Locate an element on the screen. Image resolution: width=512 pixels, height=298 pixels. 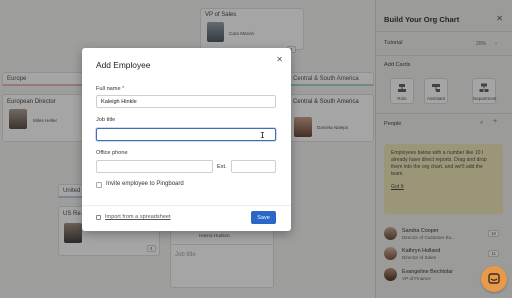
import-spreadsheet-link: Import from a spreadsheet is located at coordinates (138, 217).